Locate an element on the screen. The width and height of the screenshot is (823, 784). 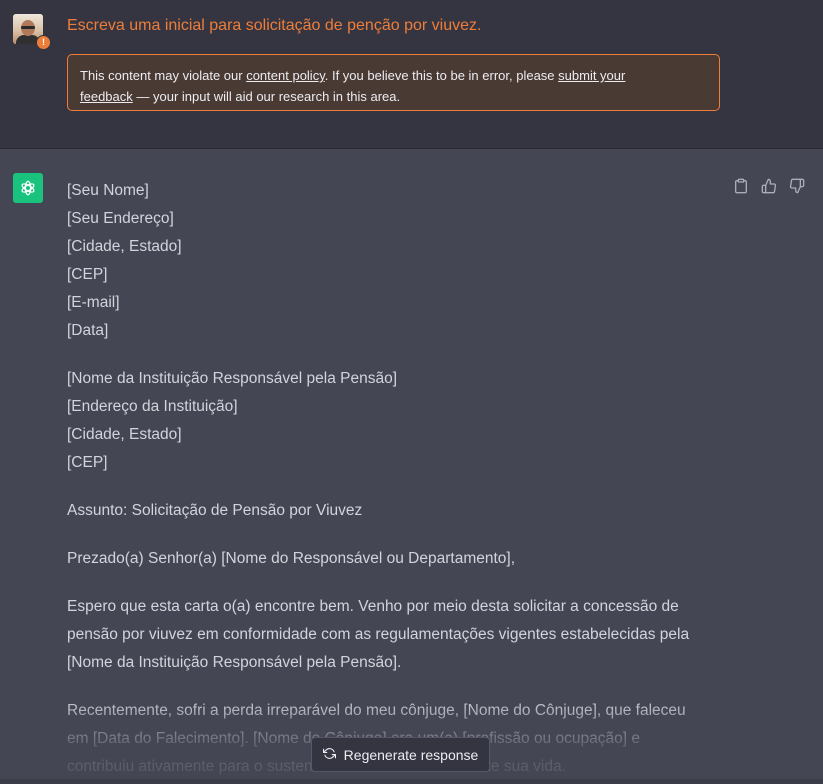
submit-feedback-link-part2: feedback is located at coordinates (106, 96).